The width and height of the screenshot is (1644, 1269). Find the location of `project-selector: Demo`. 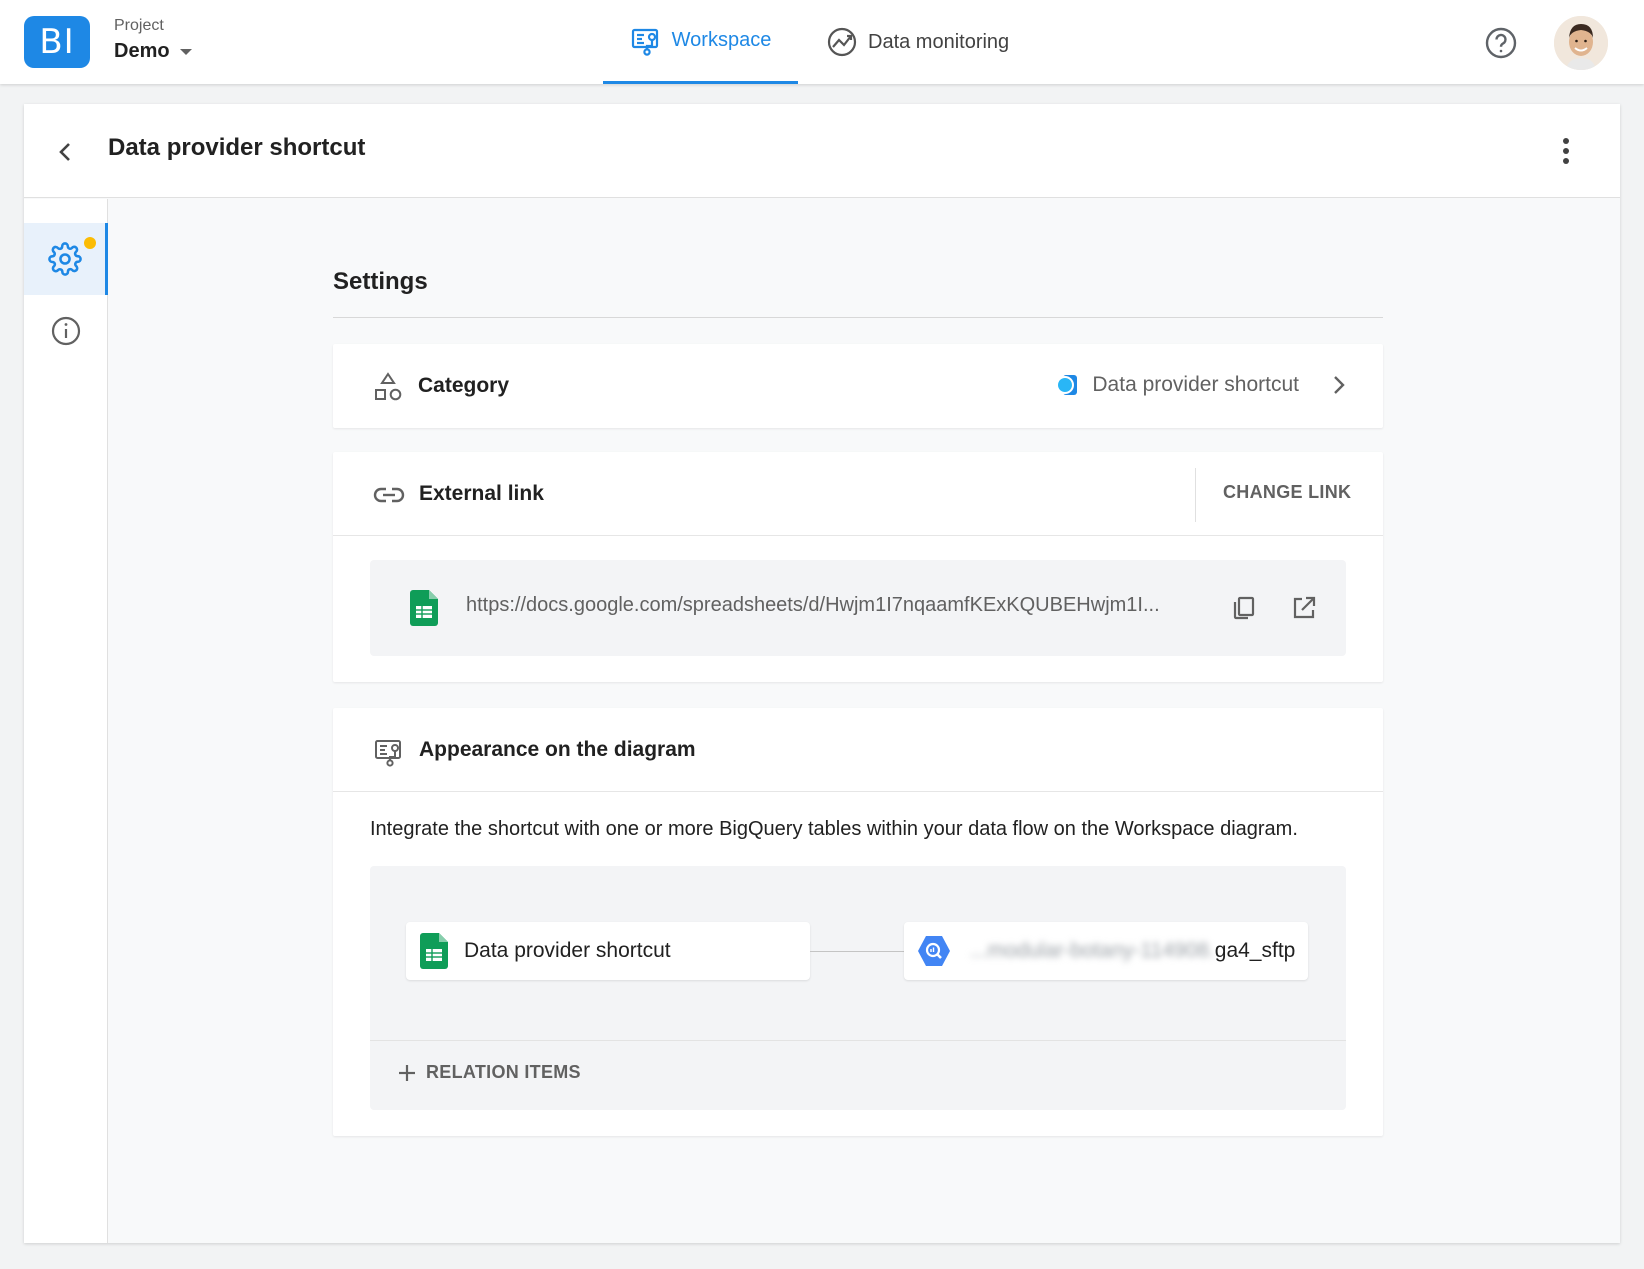

project-selector: Demo is located at coordinates (153, 51).